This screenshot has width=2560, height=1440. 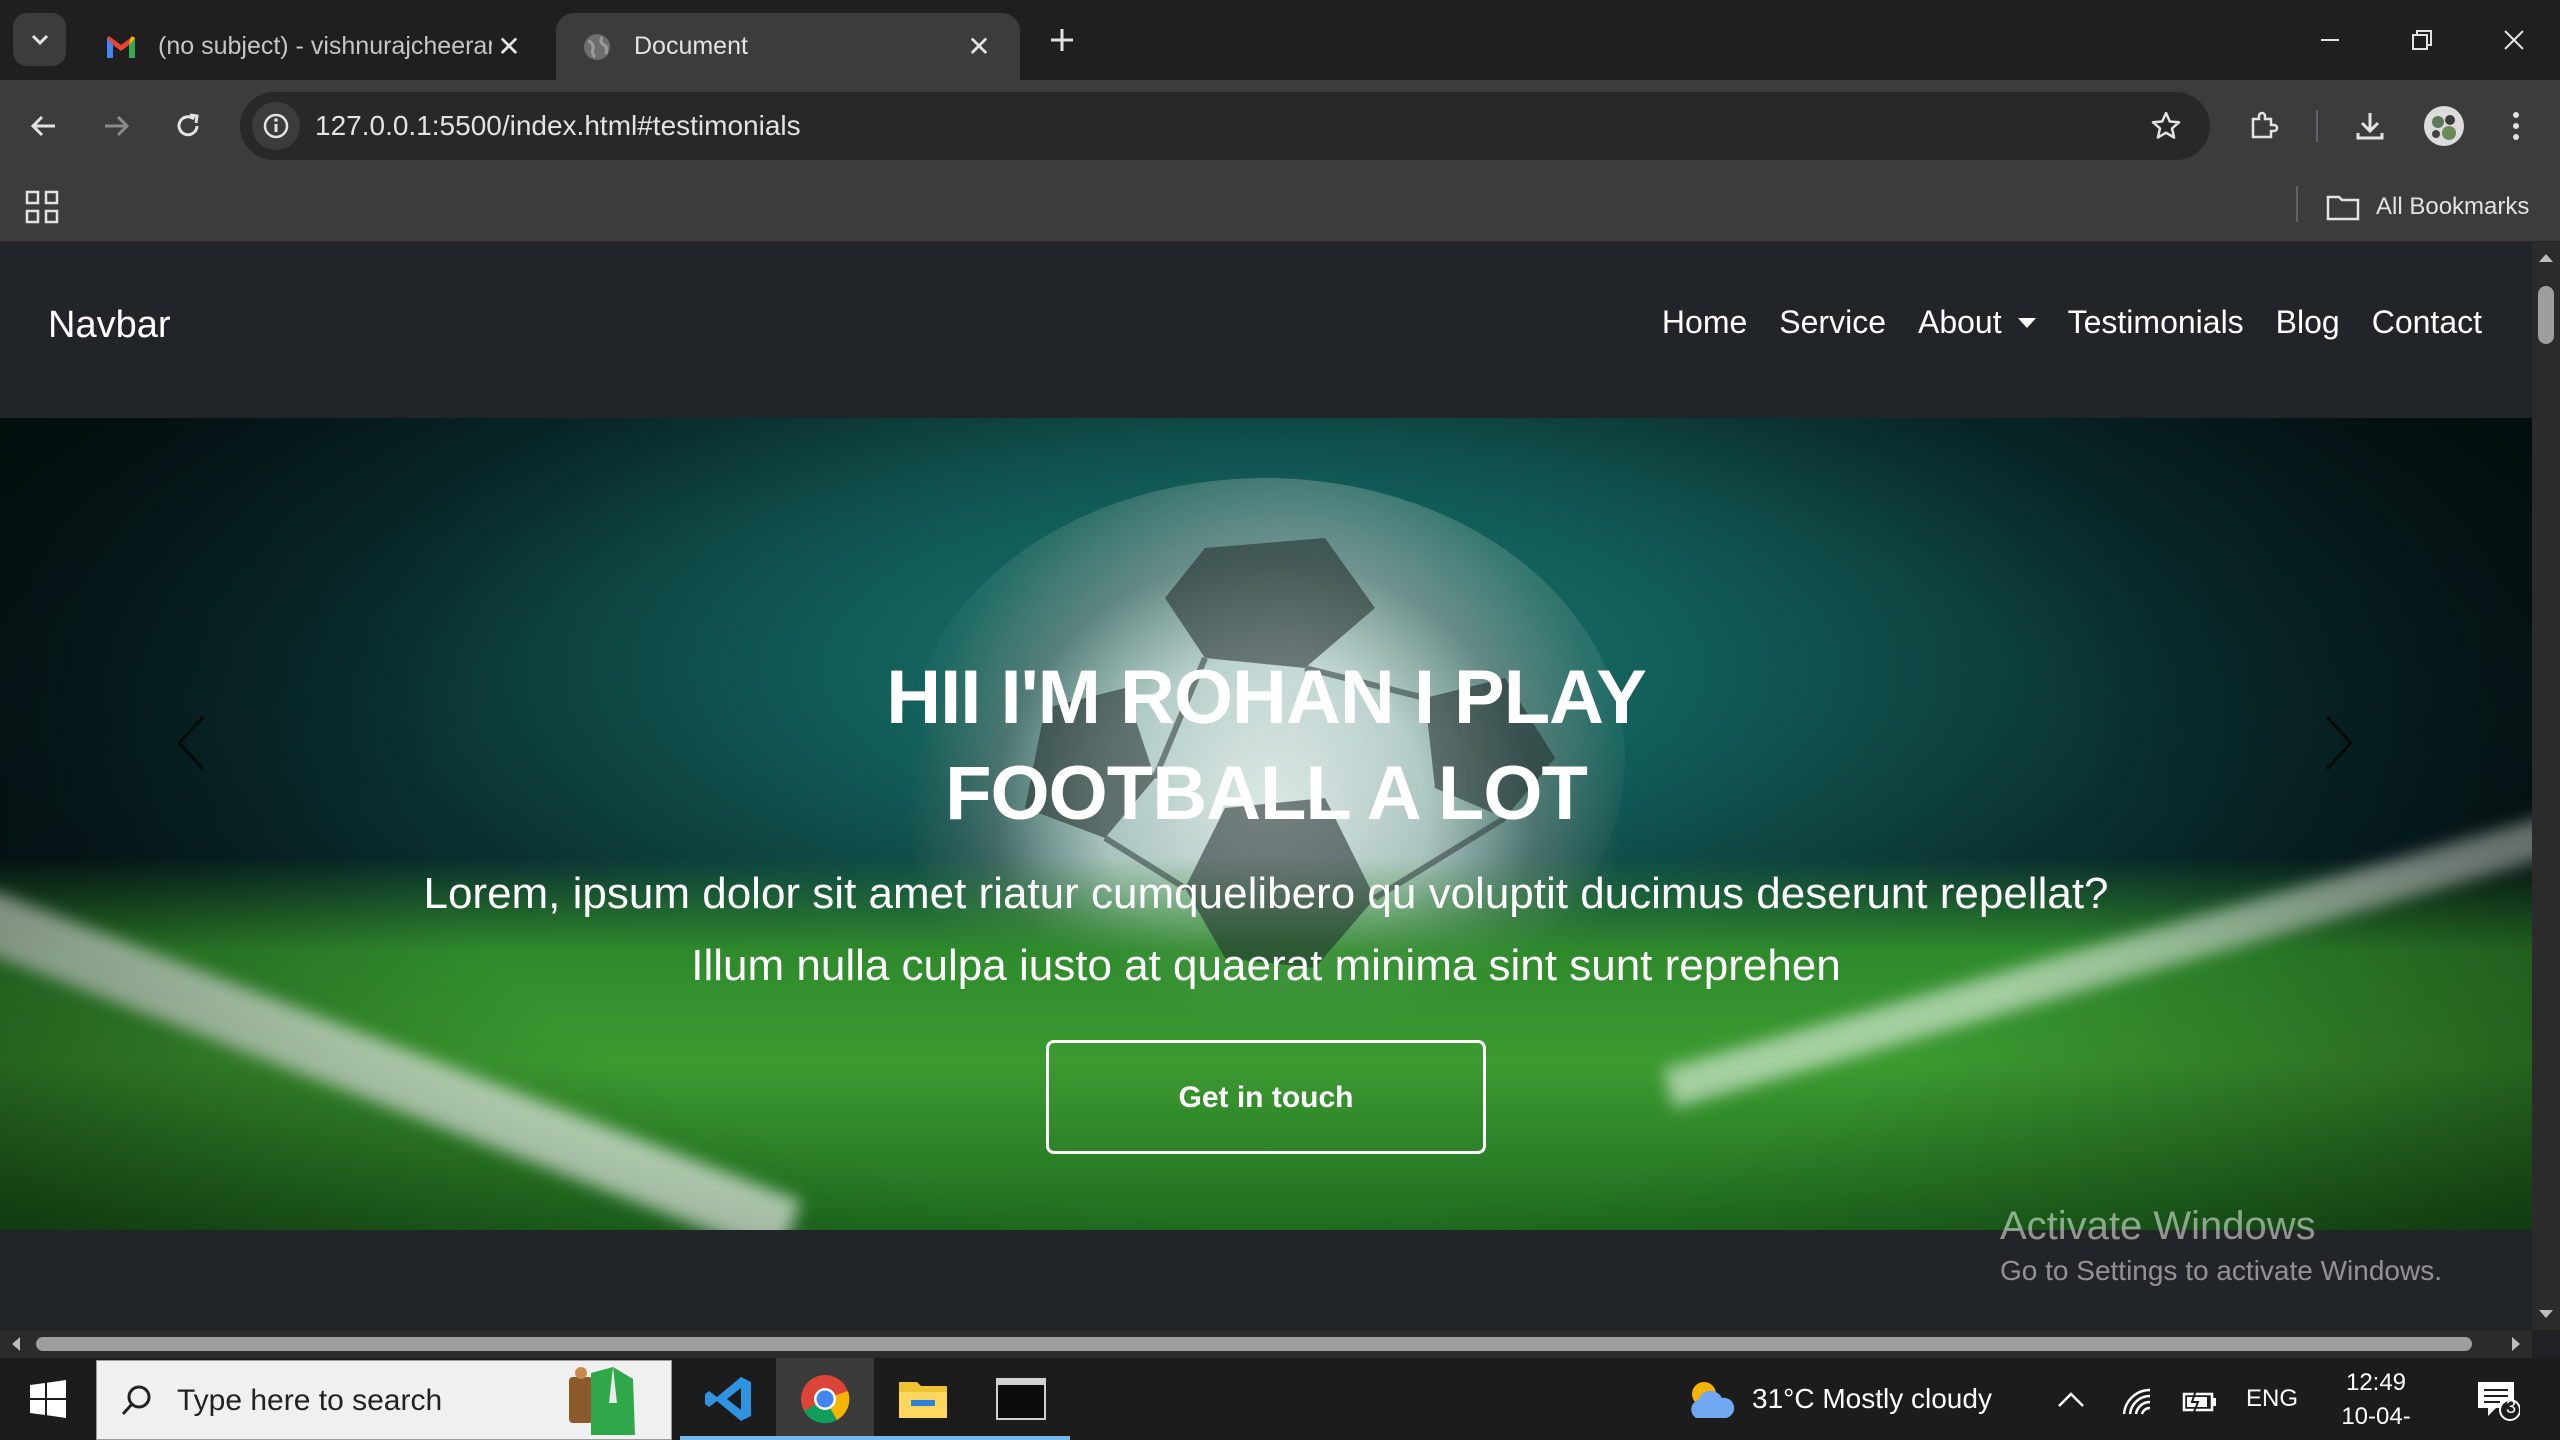 What do you see at coordinates (691, 46) in the screenshot?
I see `tab-title: Document` at bounding box center [691, 46].